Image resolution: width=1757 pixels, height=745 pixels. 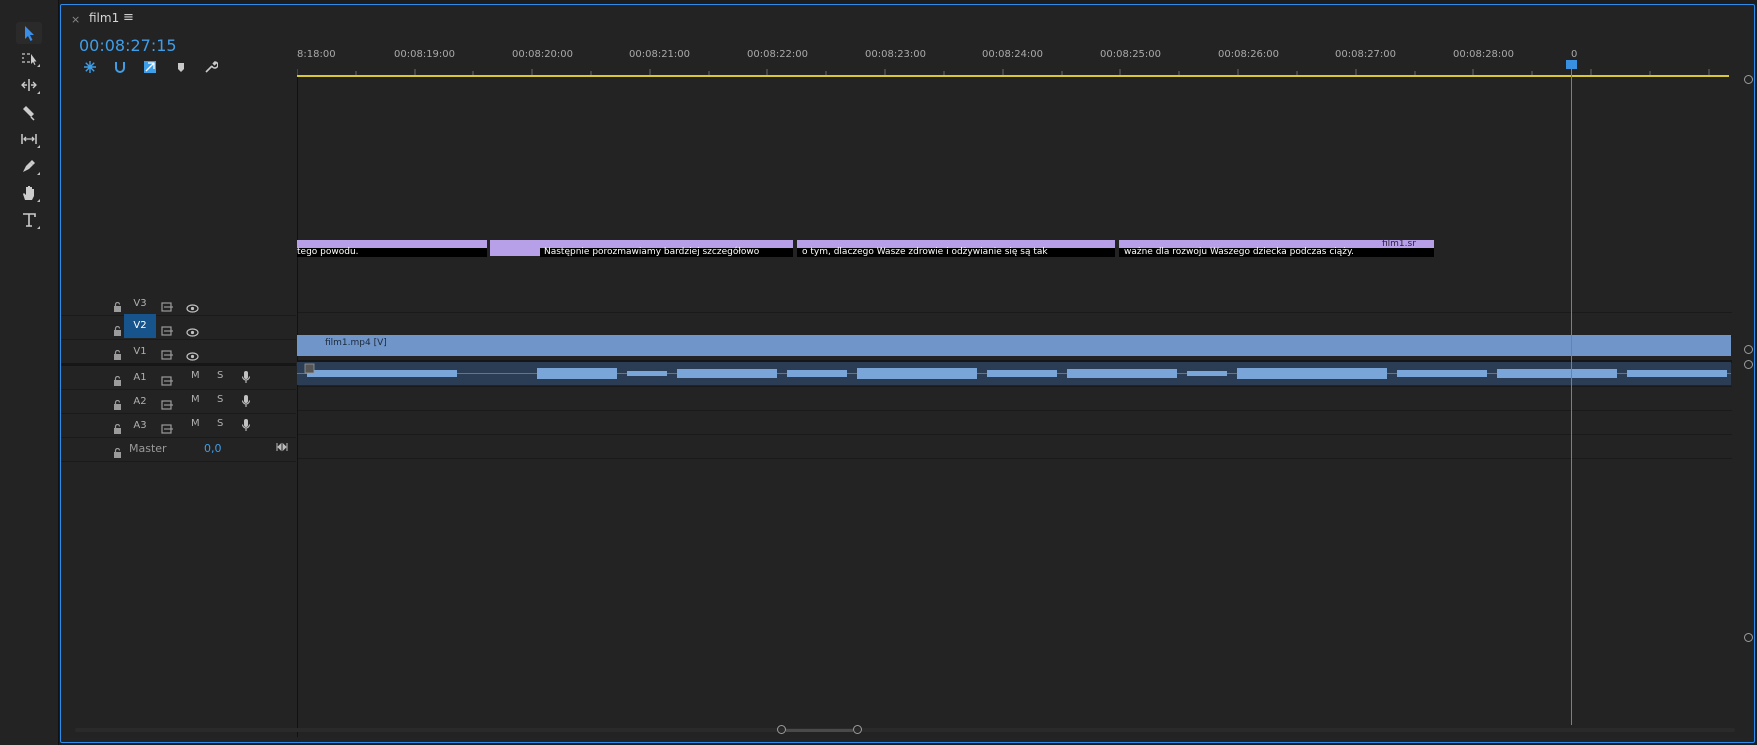 What do you see at coordinates (1249, 54) in the screenshot?
I see `ruler-label: 00:08:26:00` at bounding box center [1249, 54].